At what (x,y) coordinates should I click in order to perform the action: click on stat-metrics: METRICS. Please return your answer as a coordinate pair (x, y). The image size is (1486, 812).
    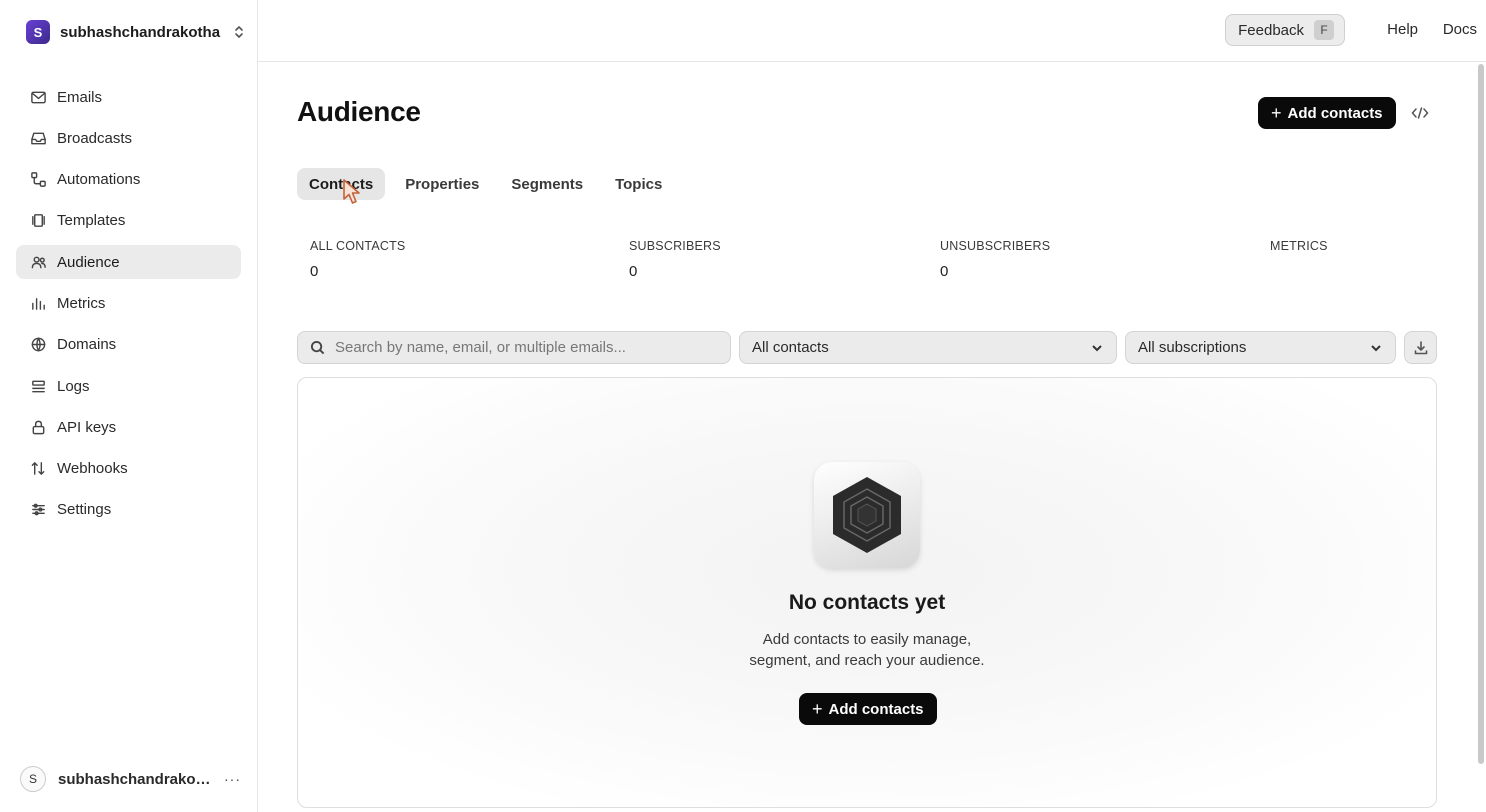
    Looking at the image, I should click on (1299, 251).